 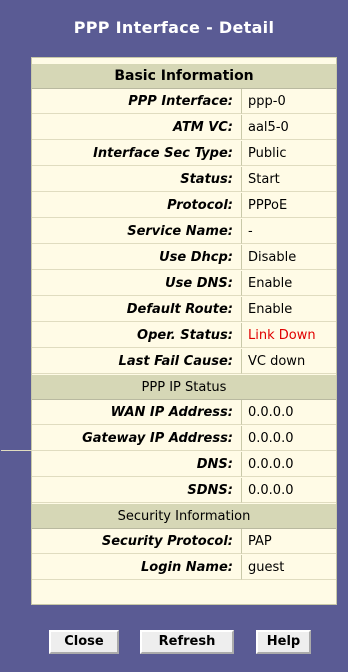 I want to click on label: Protocol:, so click(x=137, y=205).